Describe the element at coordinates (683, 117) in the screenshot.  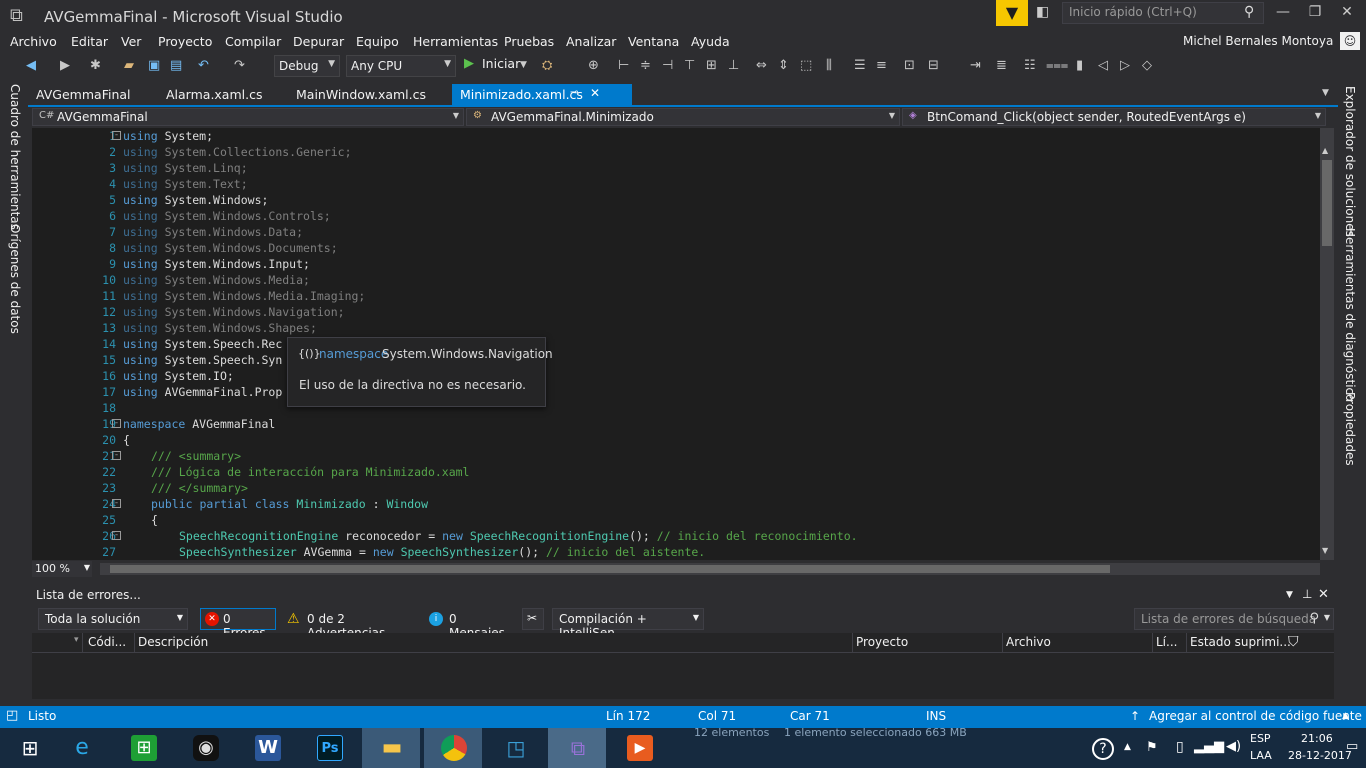
I see `class-select: ⚙ AVGemmaFinal.Minimizado ▼` at that location.